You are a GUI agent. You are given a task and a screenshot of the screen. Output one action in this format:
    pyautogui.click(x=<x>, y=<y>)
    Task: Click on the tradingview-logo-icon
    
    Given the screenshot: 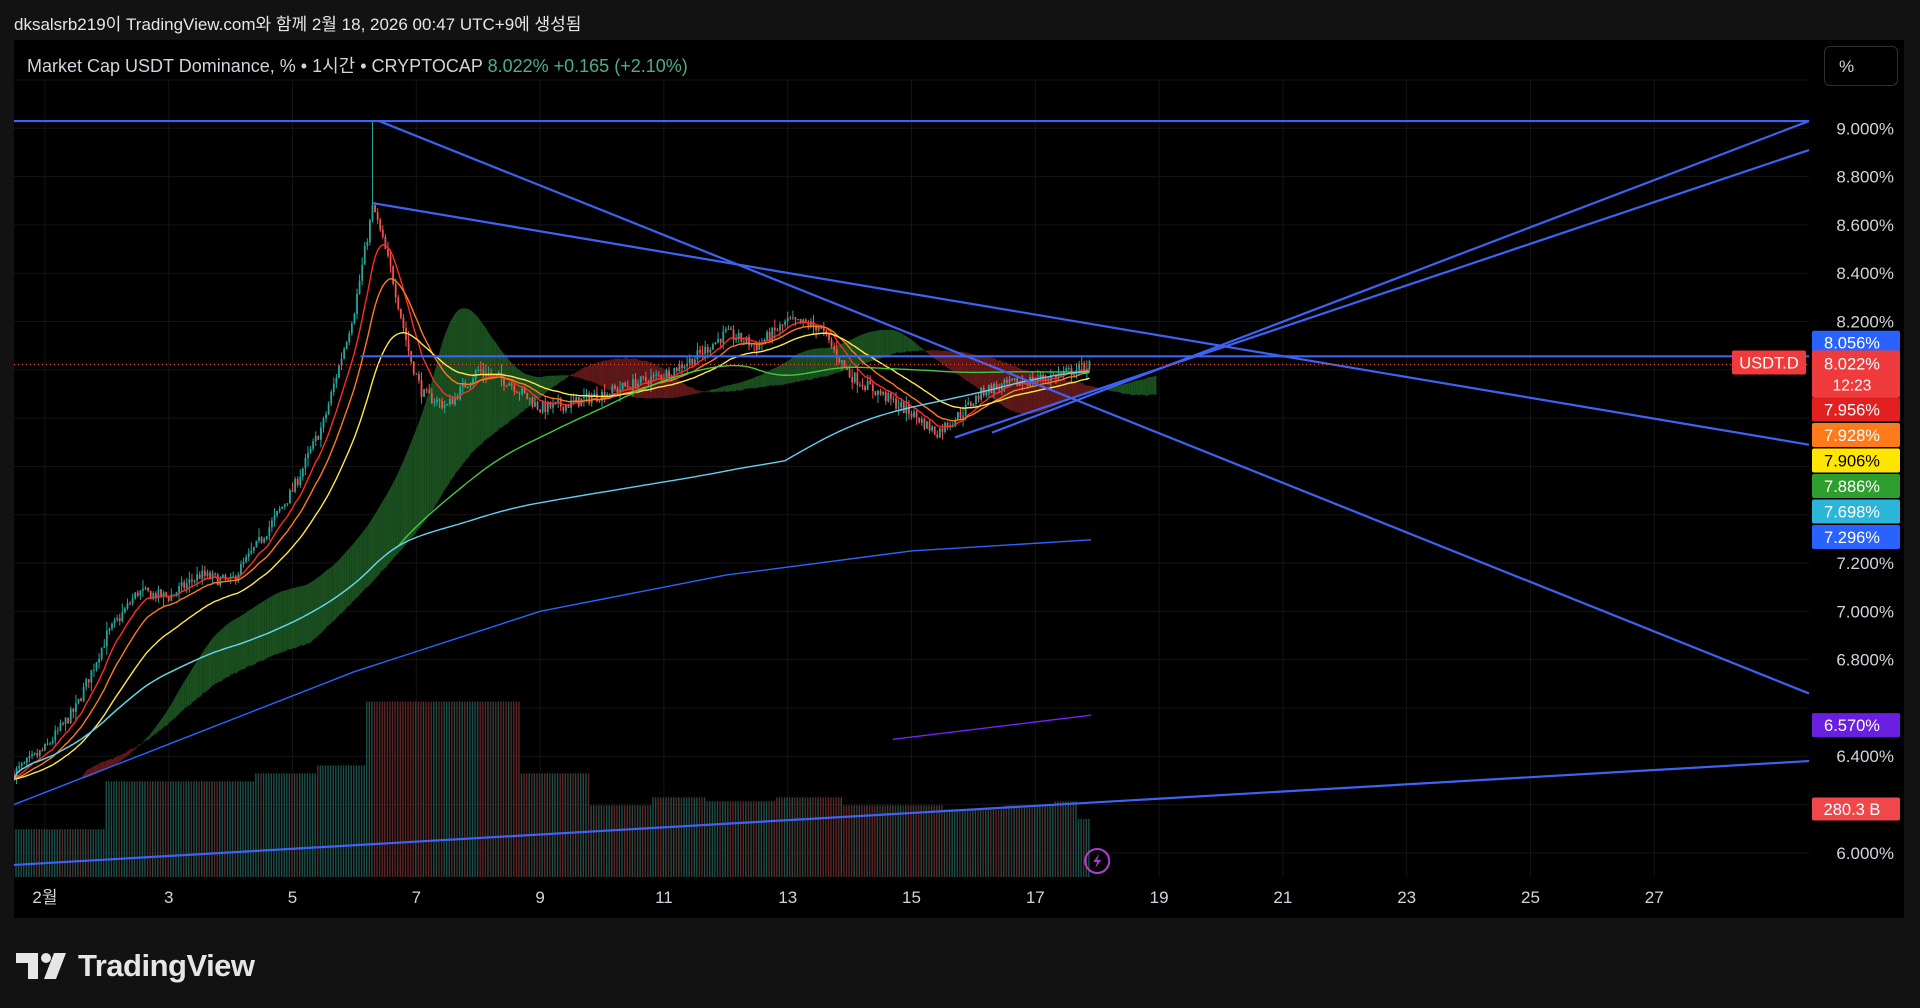 What is the action you would take?
    pyautogui.click(x=41, y=966)
    